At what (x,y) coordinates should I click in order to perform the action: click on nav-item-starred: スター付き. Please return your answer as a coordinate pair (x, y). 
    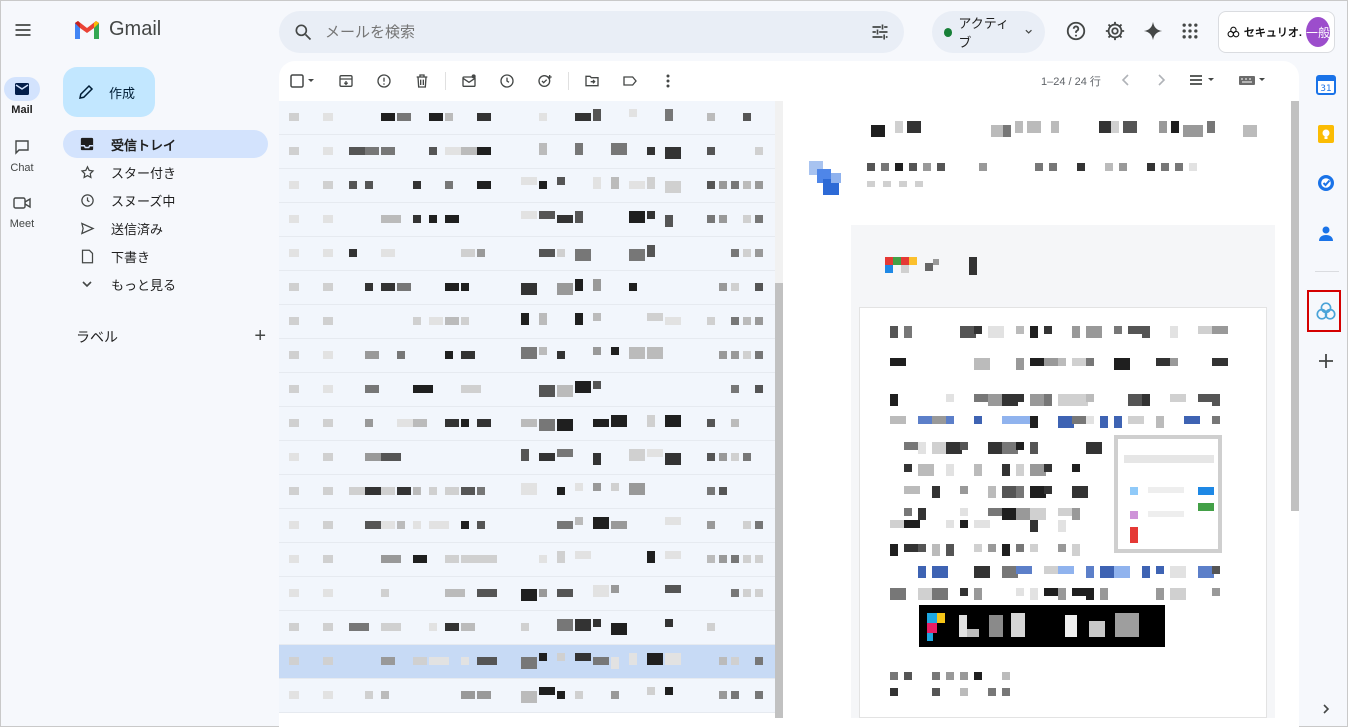
    Looking at the image, I should click on (165, 172).